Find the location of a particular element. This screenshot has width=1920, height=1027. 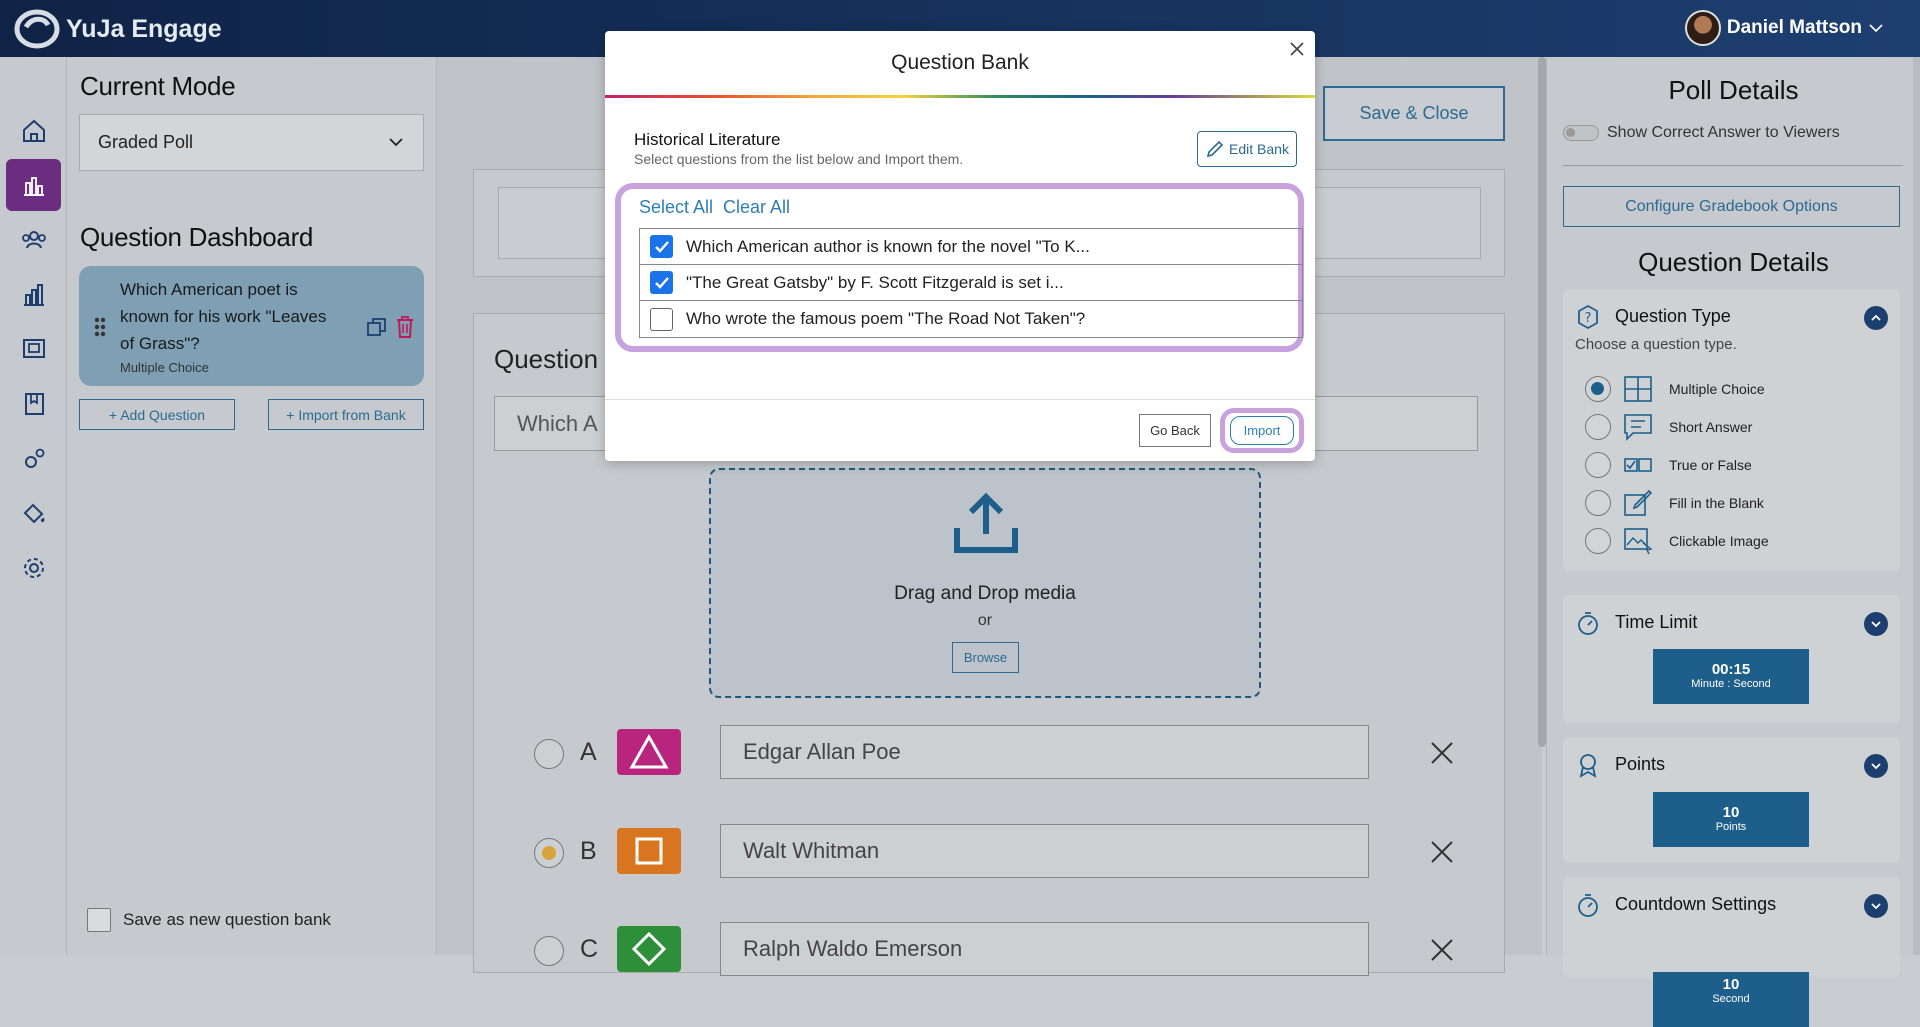

mode-value: Graded Poll is located at coordinates (146, 142).